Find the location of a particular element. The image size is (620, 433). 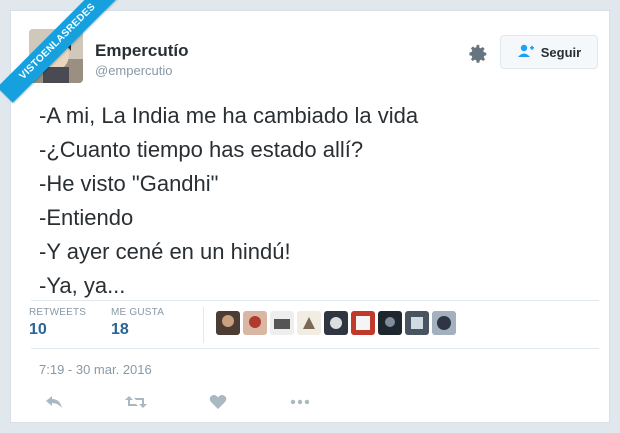

tweet-actions is located at coordinates (205, 402).